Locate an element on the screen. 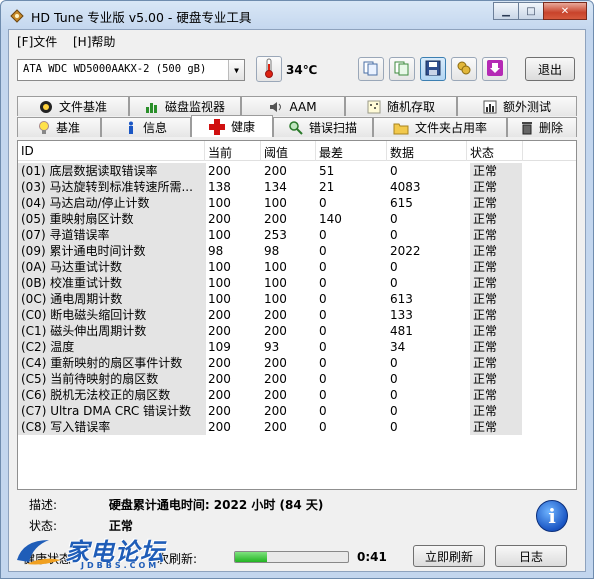 This screenshot has width=594, height=579. smart-id: (C1) 磁头伸出周期计数 is located at coordinates (112, 331).